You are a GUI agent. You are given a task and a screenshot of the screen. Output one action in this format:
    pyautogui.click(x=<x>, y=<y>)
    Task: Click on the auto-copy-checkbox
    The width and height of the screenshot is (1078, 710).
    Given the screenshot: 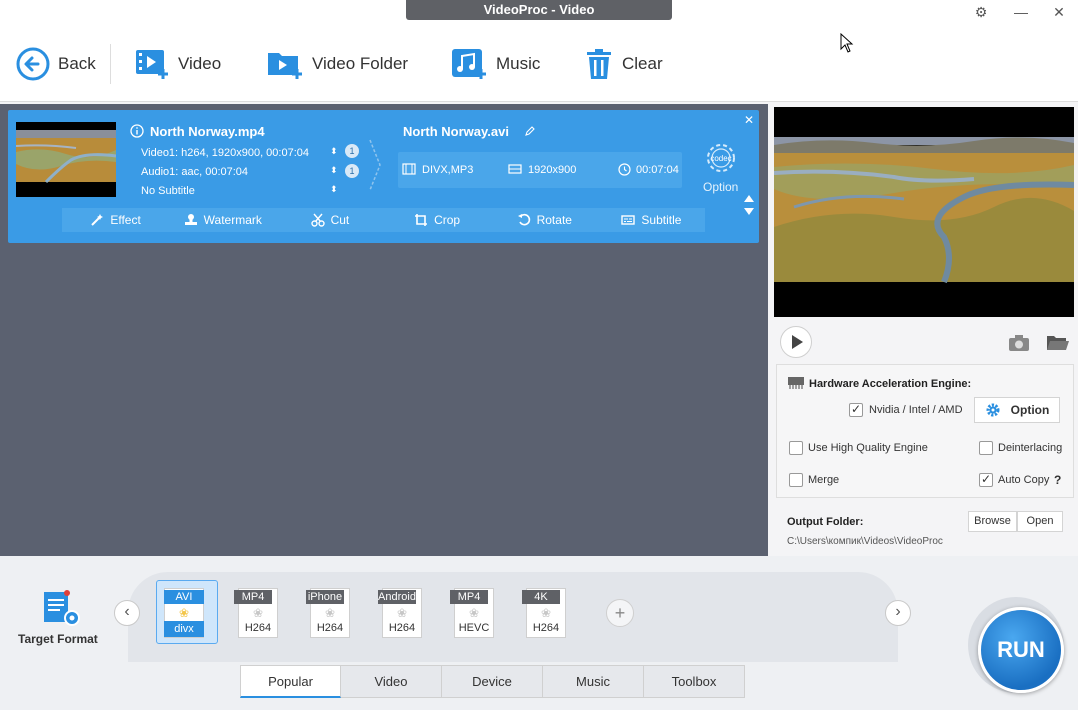 What is the action you would take?
    pyautogui.click(x=986, y=479)
    